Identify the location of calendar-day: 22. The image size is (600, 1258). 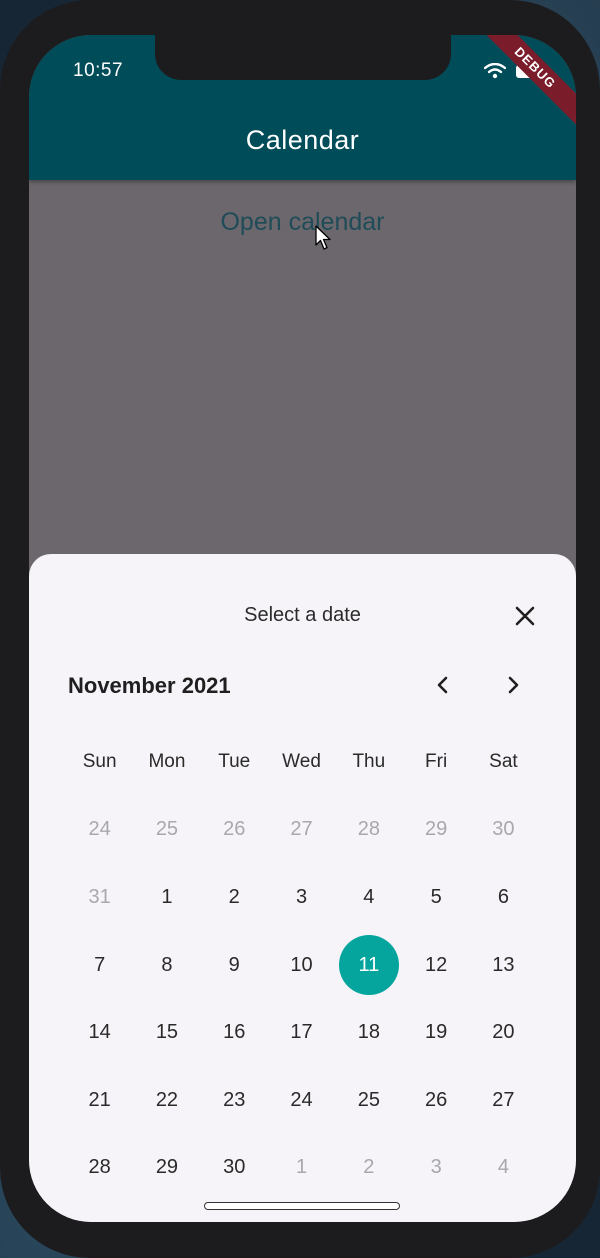
(166, 1100).